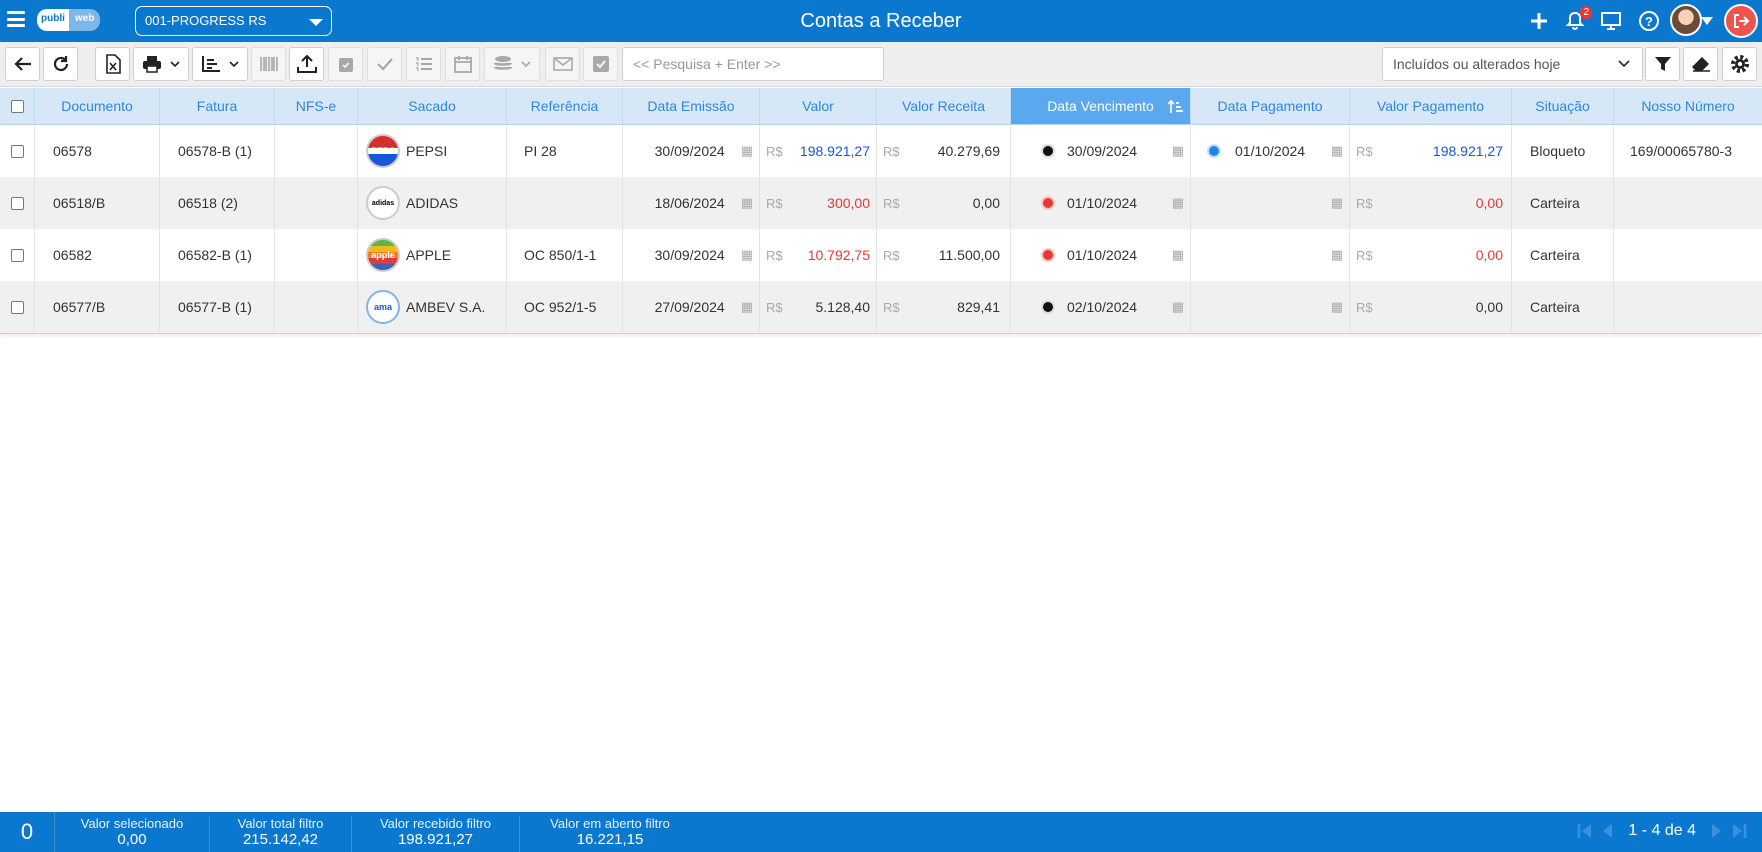  Describe the element at coordinates (60, 64) in the screenshot. I see `refresh-button` at that location.